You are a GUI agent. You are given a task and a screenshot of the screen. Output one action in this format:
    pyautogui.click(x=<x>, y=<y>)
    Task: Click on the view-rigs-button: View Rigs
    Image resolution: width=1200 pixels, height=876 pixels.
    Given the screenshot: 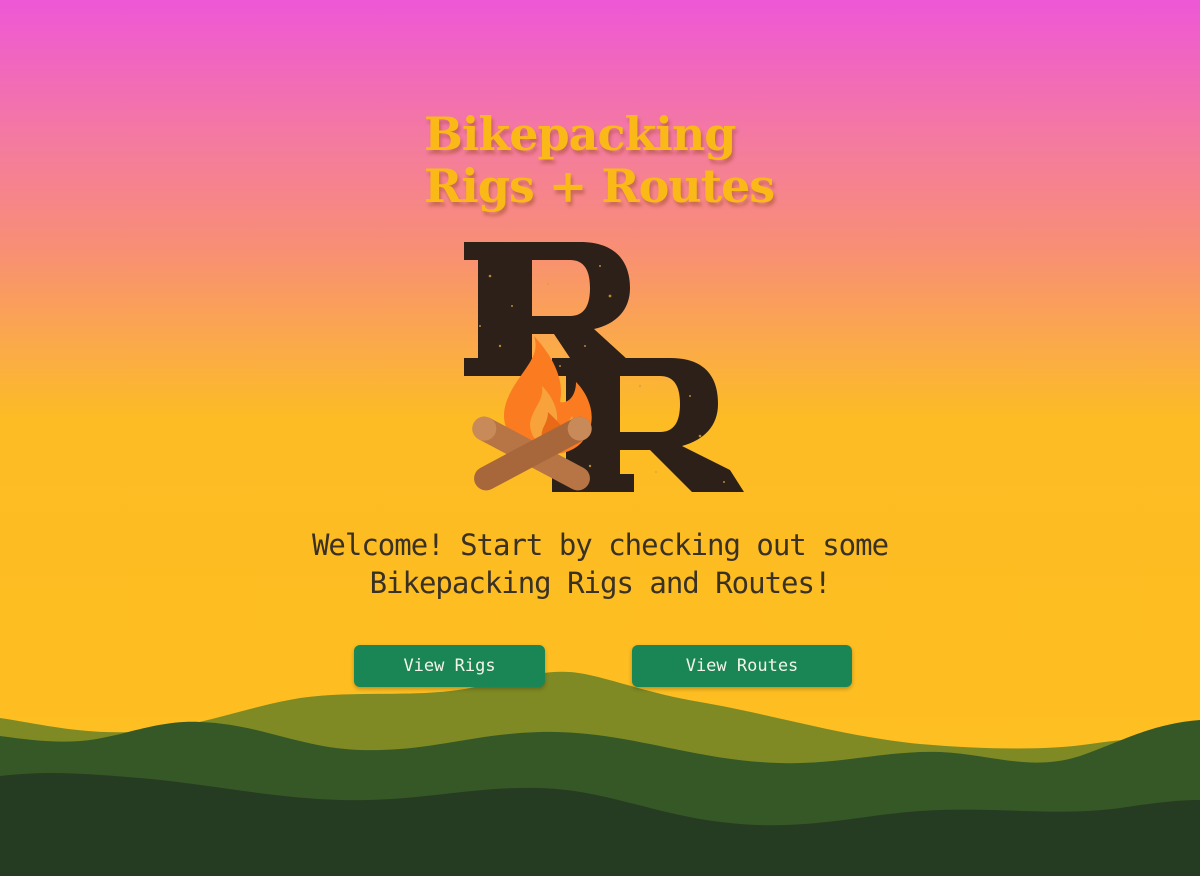 What is the action you would take?
    pyautogui.click(x=449, y=666)
    